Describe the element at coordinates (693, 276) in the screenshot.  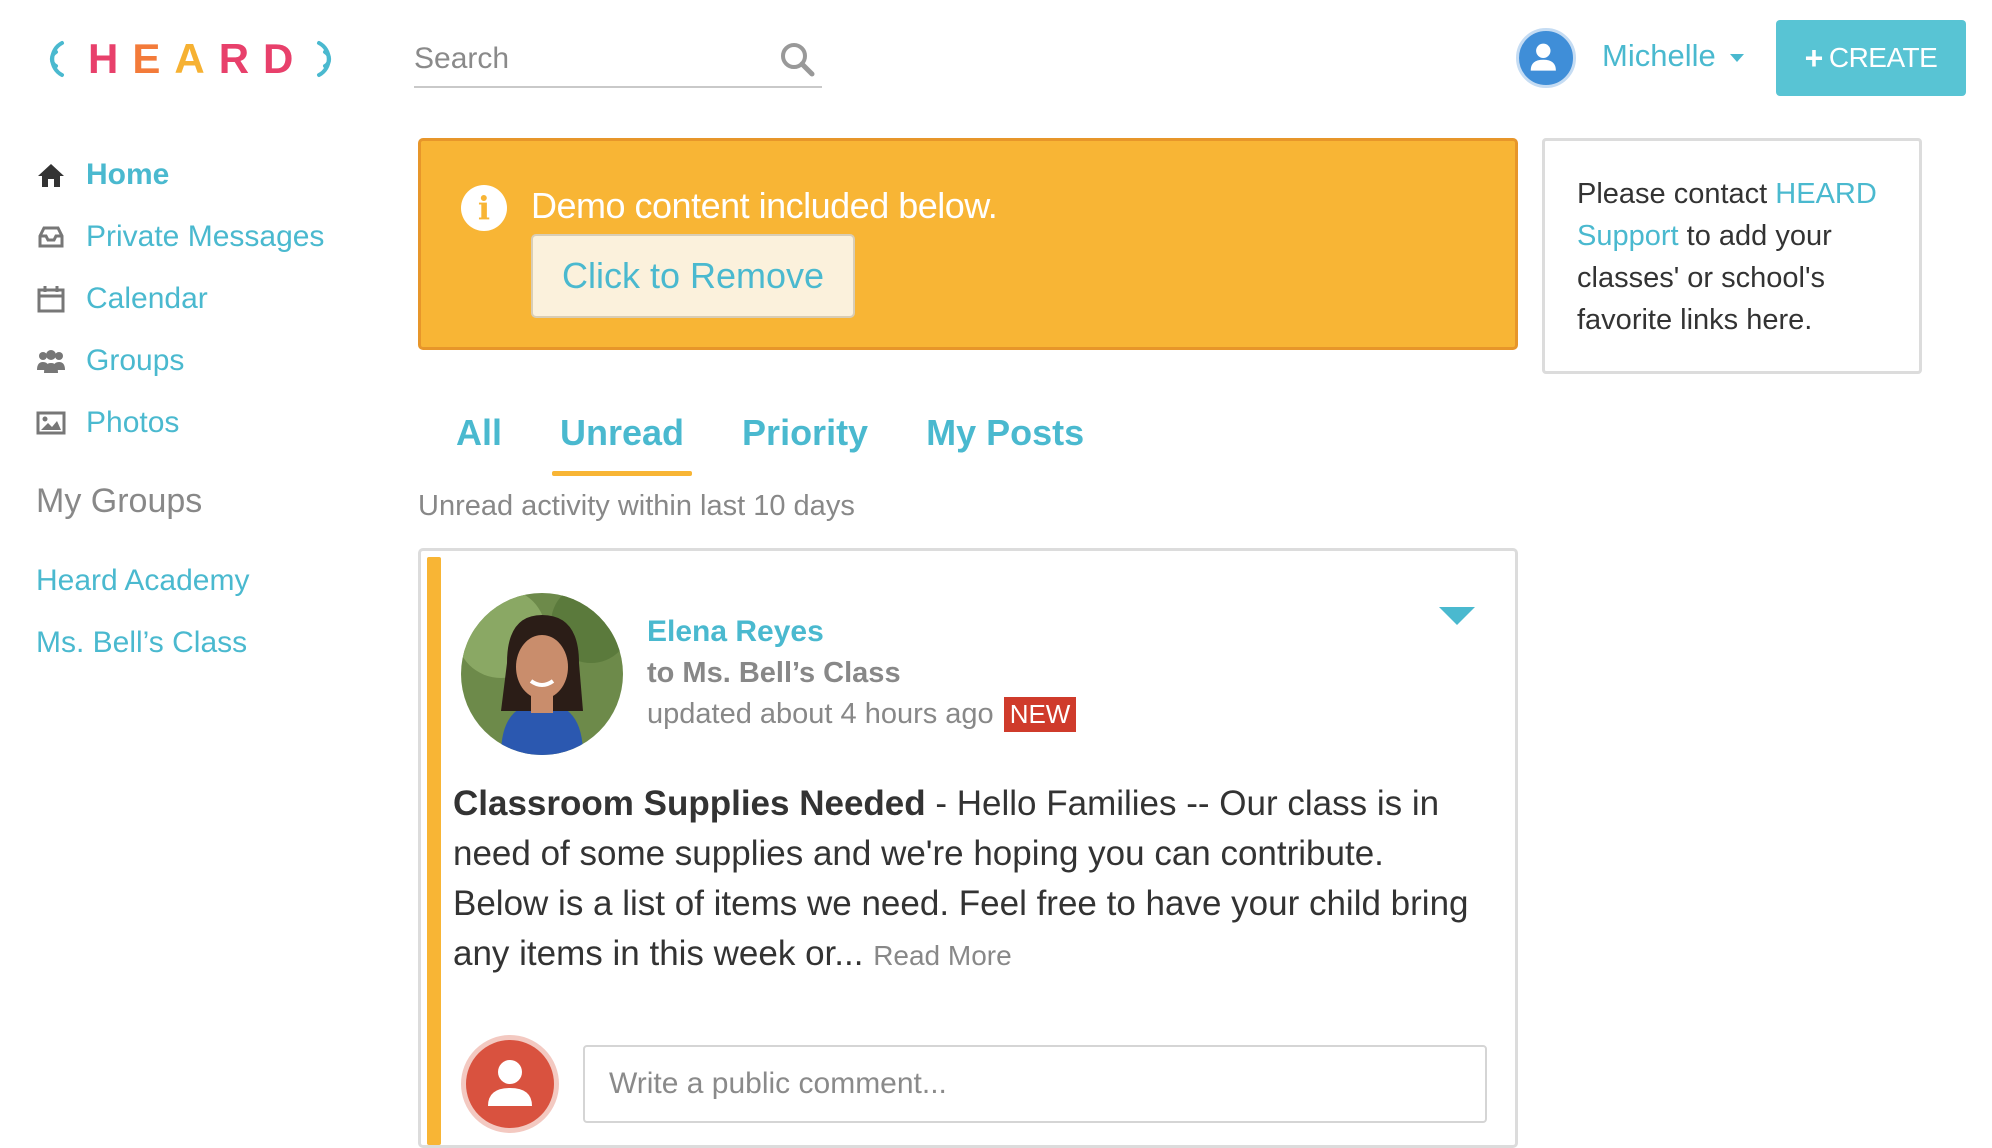
I see `remove-demo-button: Click to Remove` at that location.